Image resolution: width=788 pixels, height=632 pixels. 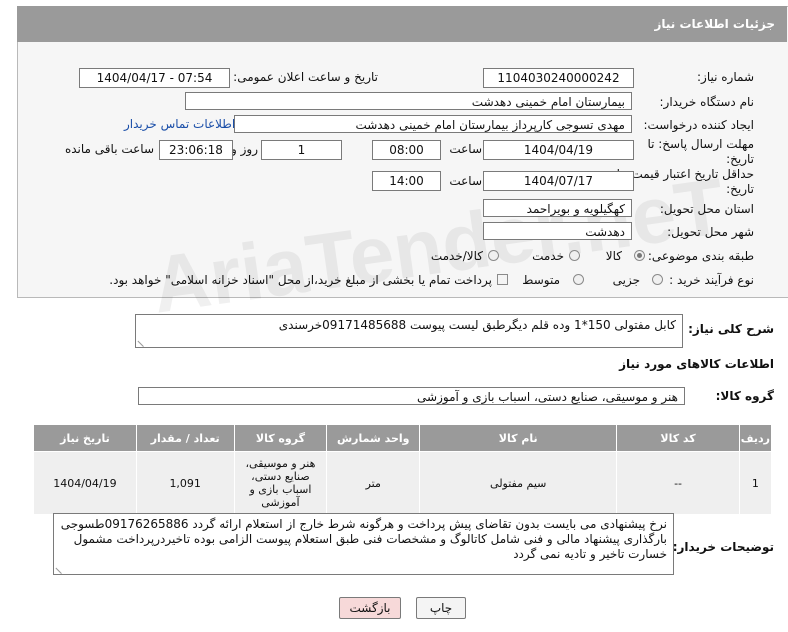 What do you see at coordinates (725, 77) in the screenshot?
I see `need-number-label: شماره نیاز:` at bounding box center [725, 77].